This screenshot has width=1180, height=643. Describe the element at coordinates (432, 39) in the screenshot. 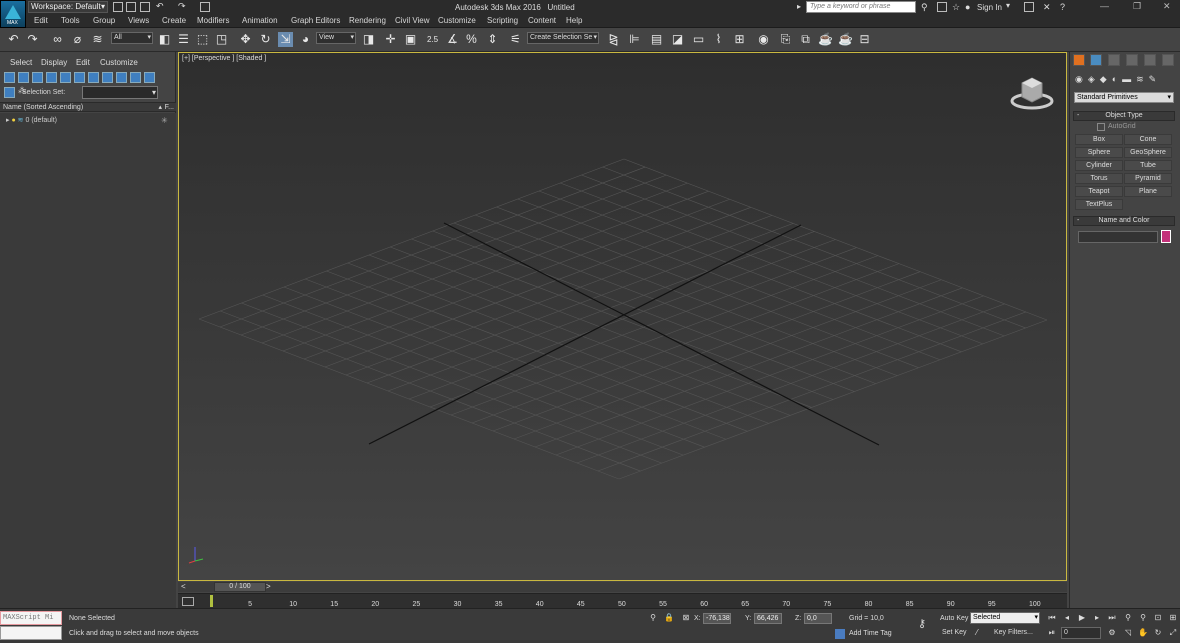

I see `snap-toggle-icon: 2.5` at that location.